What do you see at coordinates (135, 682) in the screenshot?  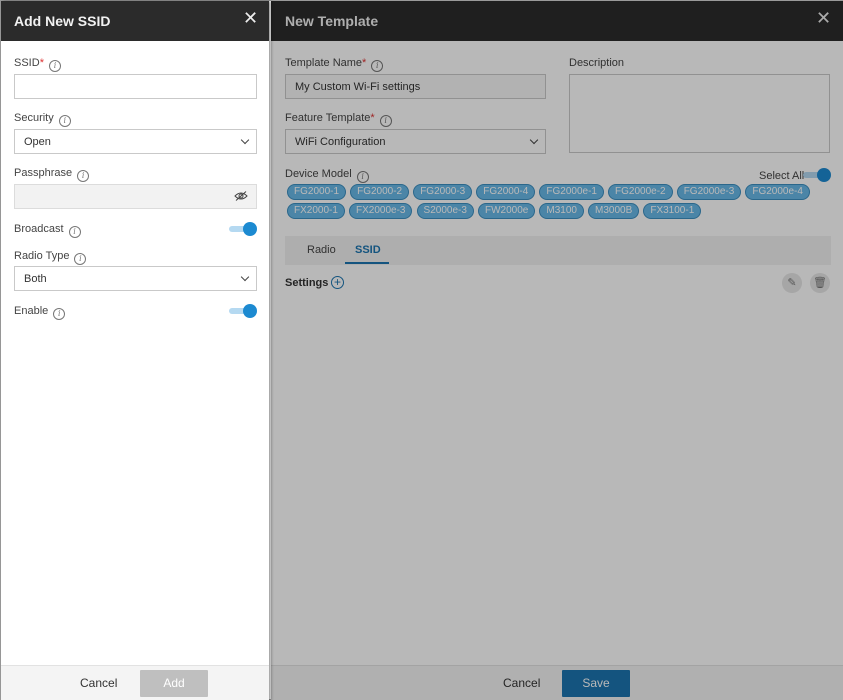 I see `ssid-footer: Cancel Add` at bounding box center [135, 682].